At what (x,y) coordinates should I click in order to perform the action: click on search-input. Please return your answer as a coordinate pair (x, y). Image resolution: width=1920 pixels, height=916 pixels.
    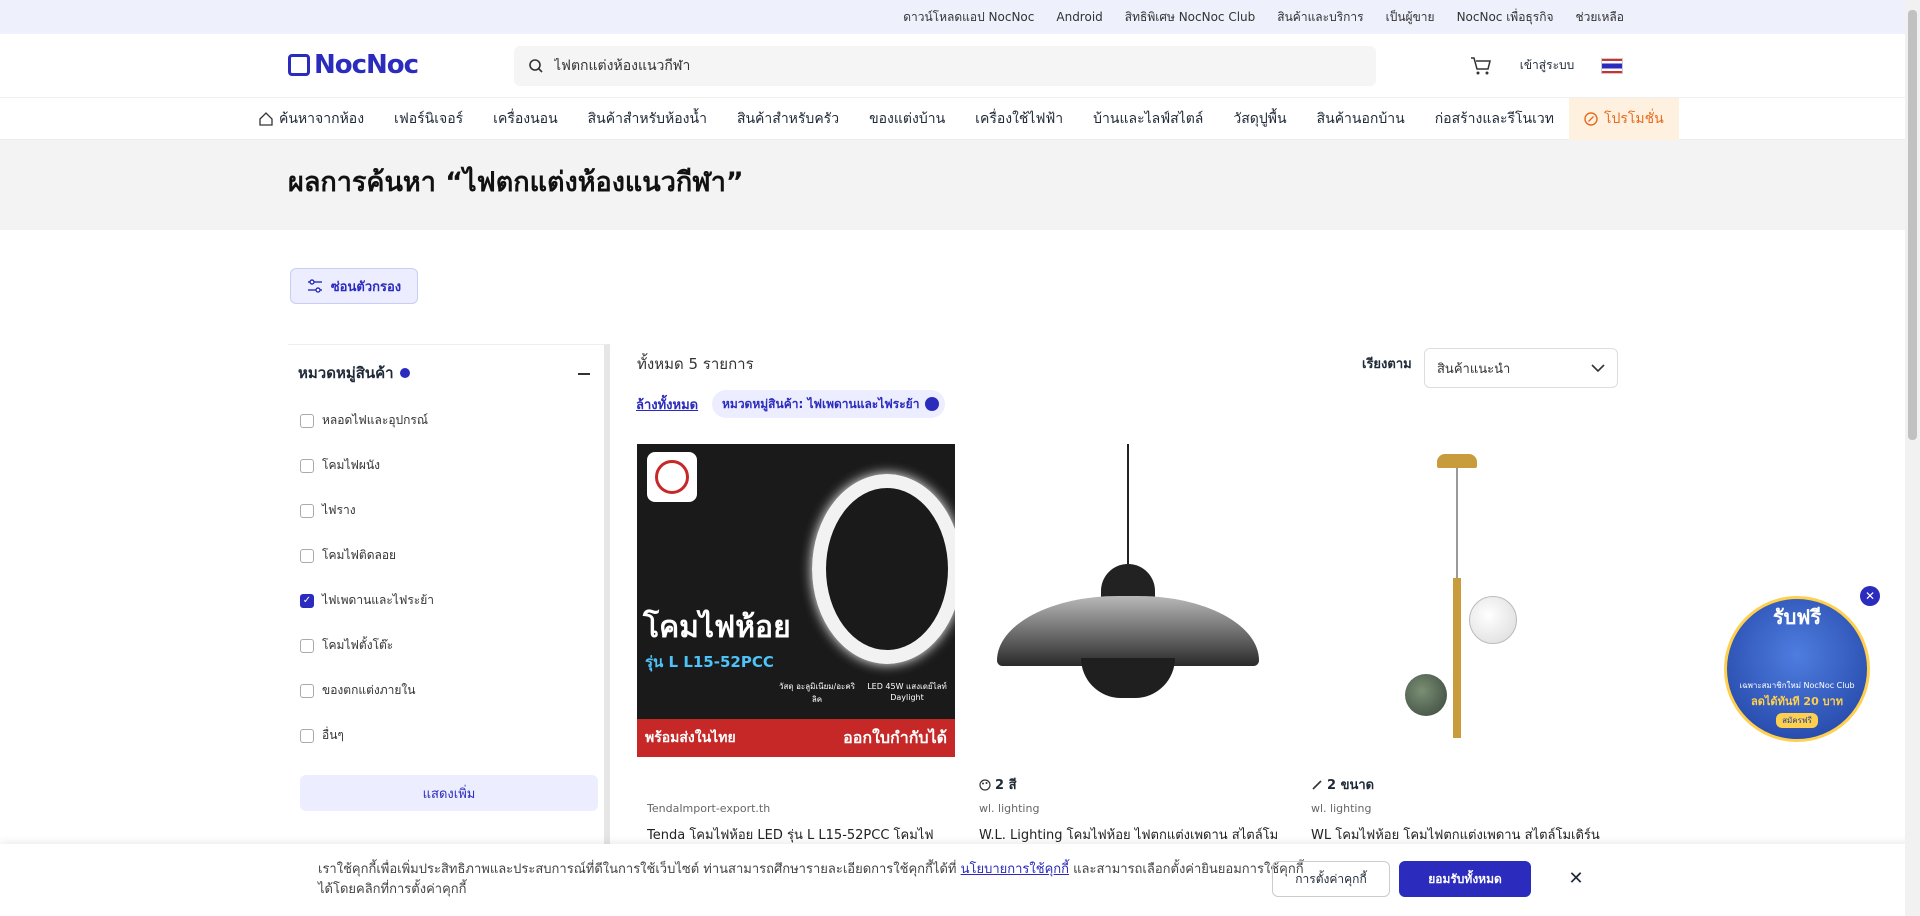
    Looking at the image, I should click on (944, 66).